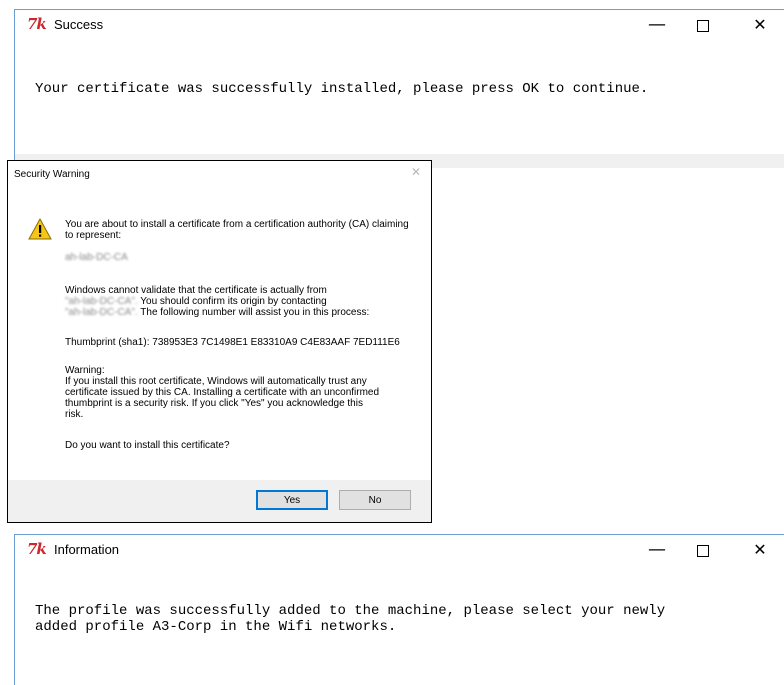 The height and width of the screenshot is (685, 784). Describe the element at coordinates (87, 549) in the screenshot. I see `window-title: Information` at that location.